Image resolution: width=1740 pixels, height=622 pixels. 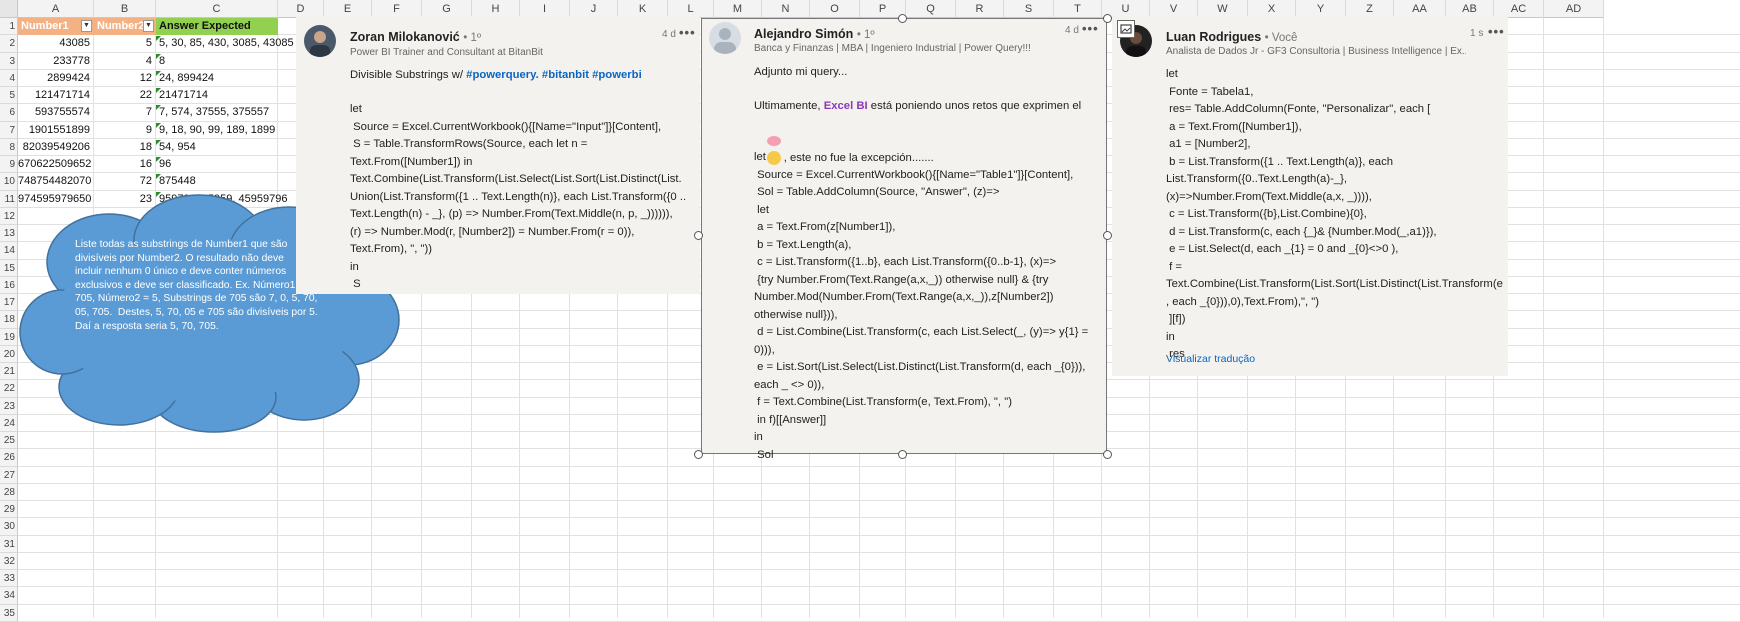 I want to click on row-header-3: 3, so click(x=9, y=61).